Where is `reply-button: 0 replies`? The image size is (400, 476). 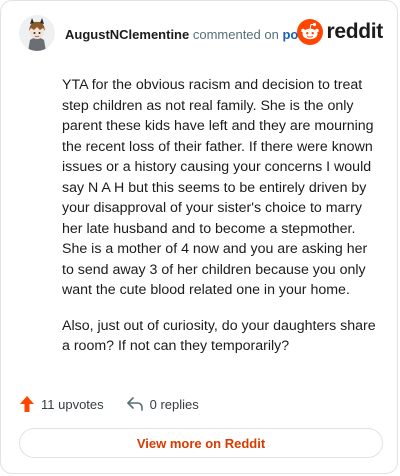 reply-button: 0 replies is located at coordinates (162, 404).